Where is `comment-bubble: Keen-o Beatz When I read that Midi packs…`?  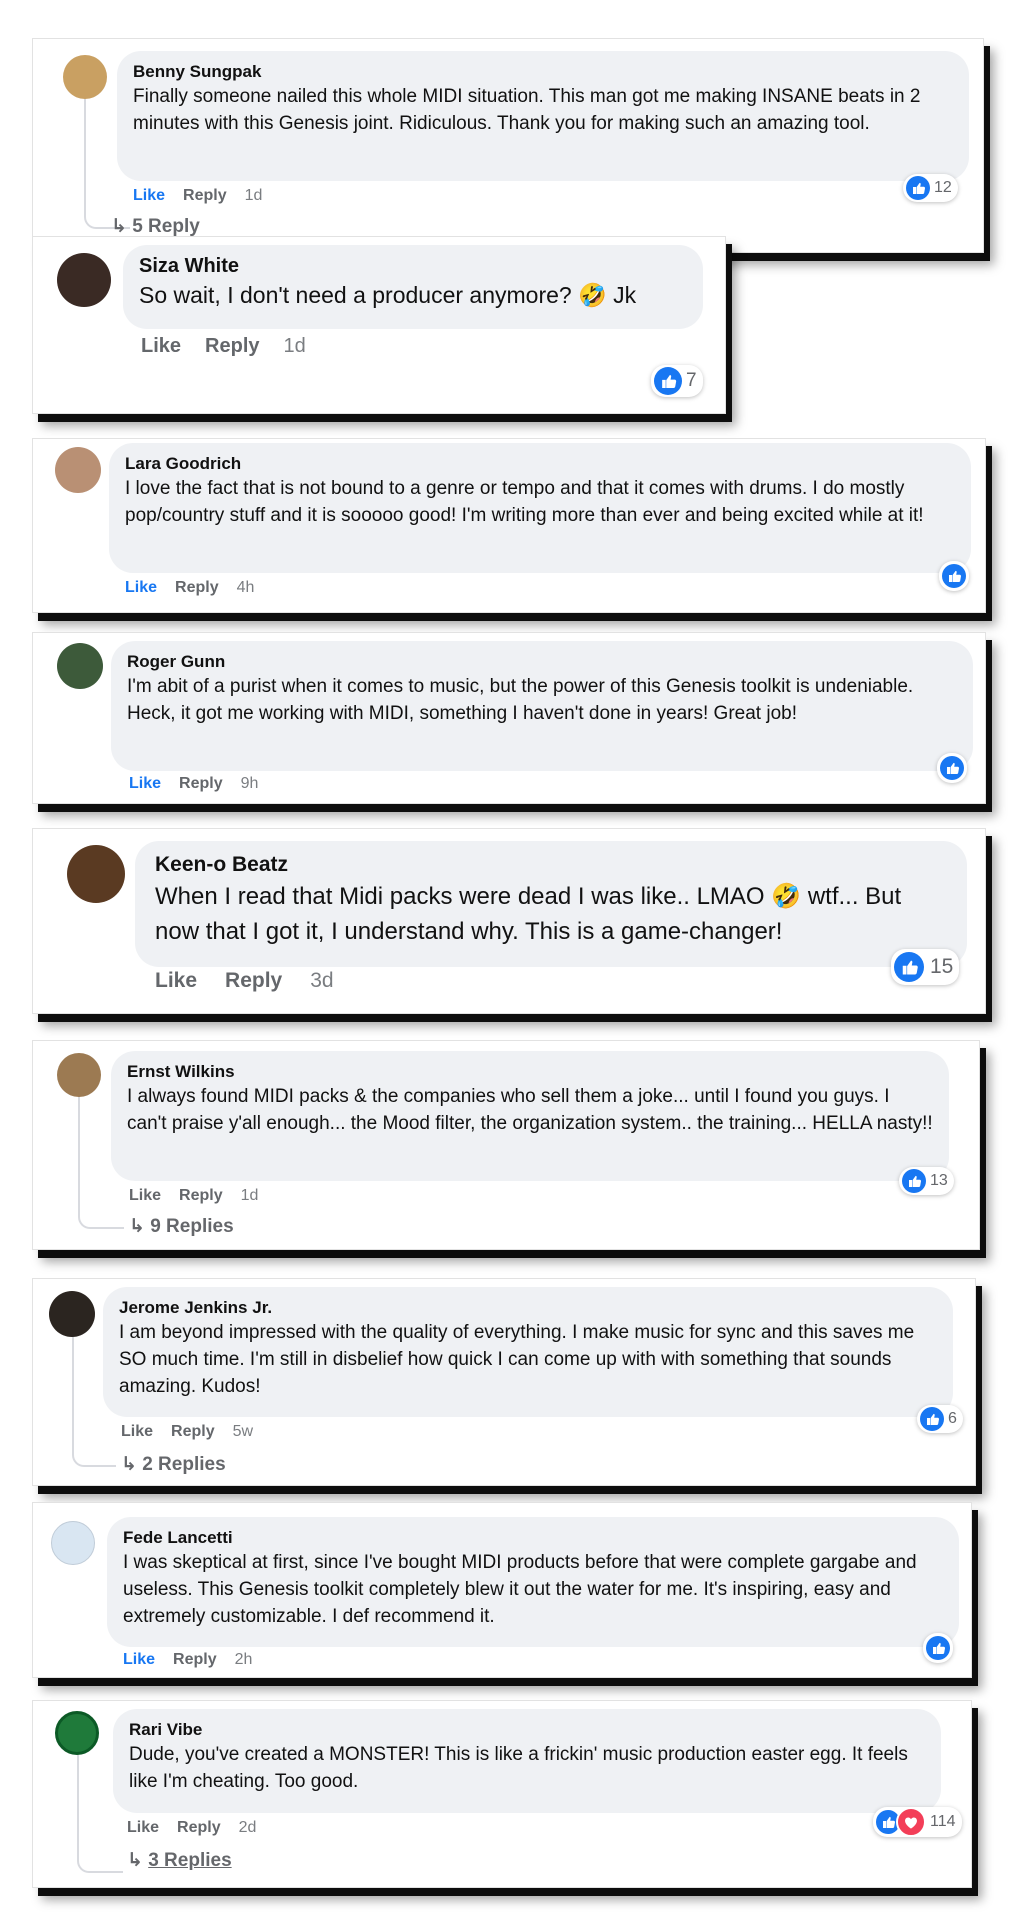
comment-bubble: Keen-o Beatz When I read that Midi packs… is located at coordinates (551, 904).